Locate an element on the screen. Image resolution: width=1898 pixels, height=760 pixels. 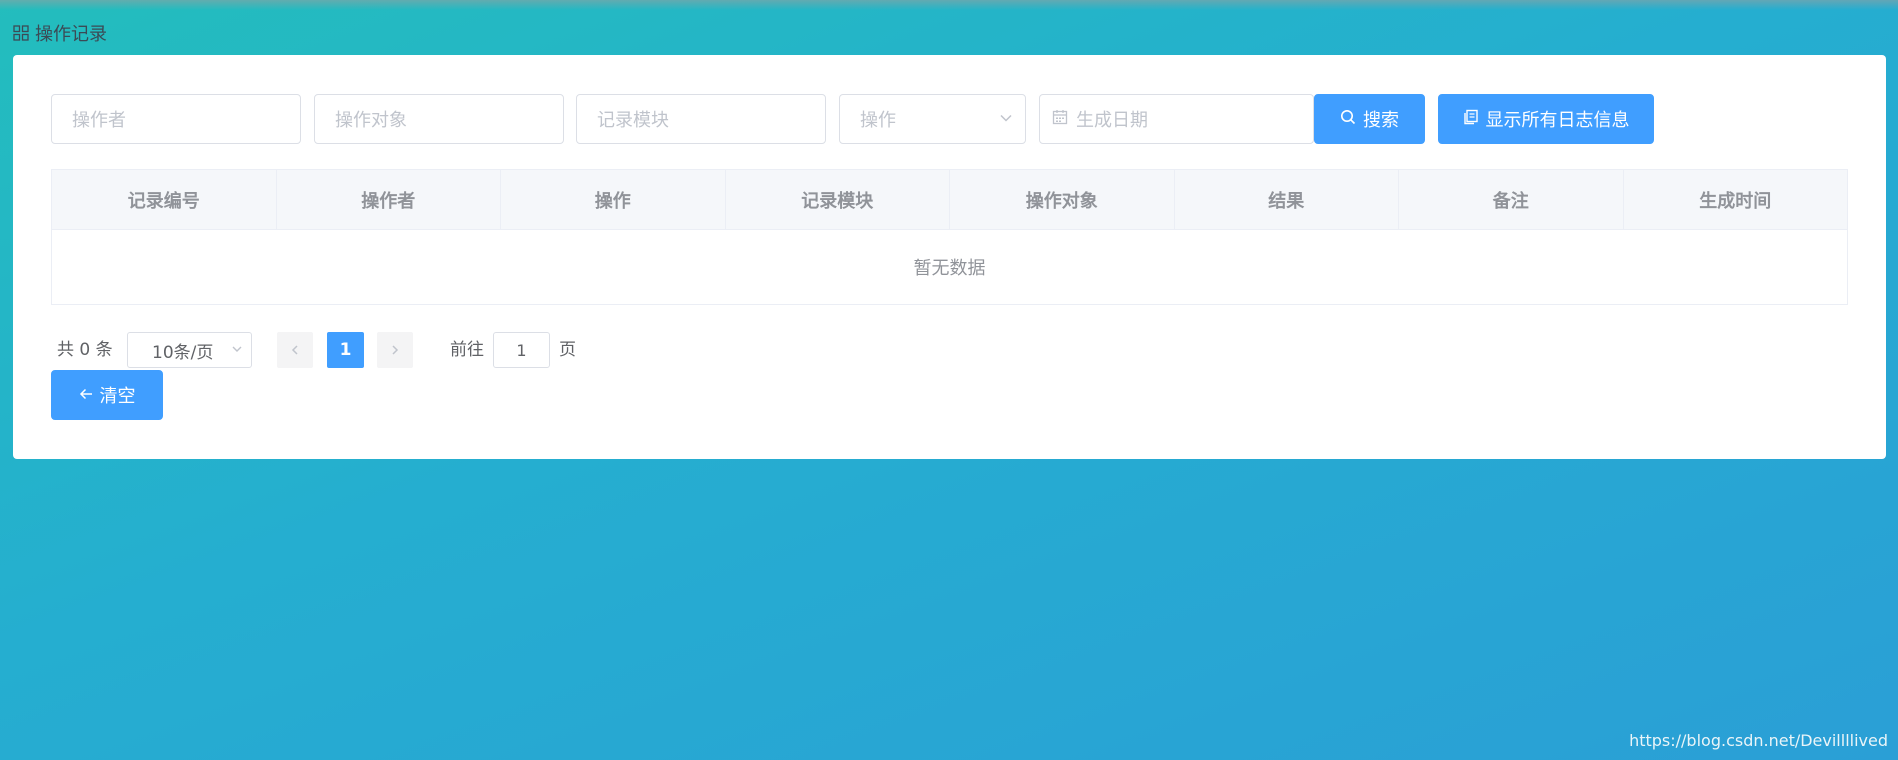
column-header-operator: 操作者 is located at coordinates (389, 199).